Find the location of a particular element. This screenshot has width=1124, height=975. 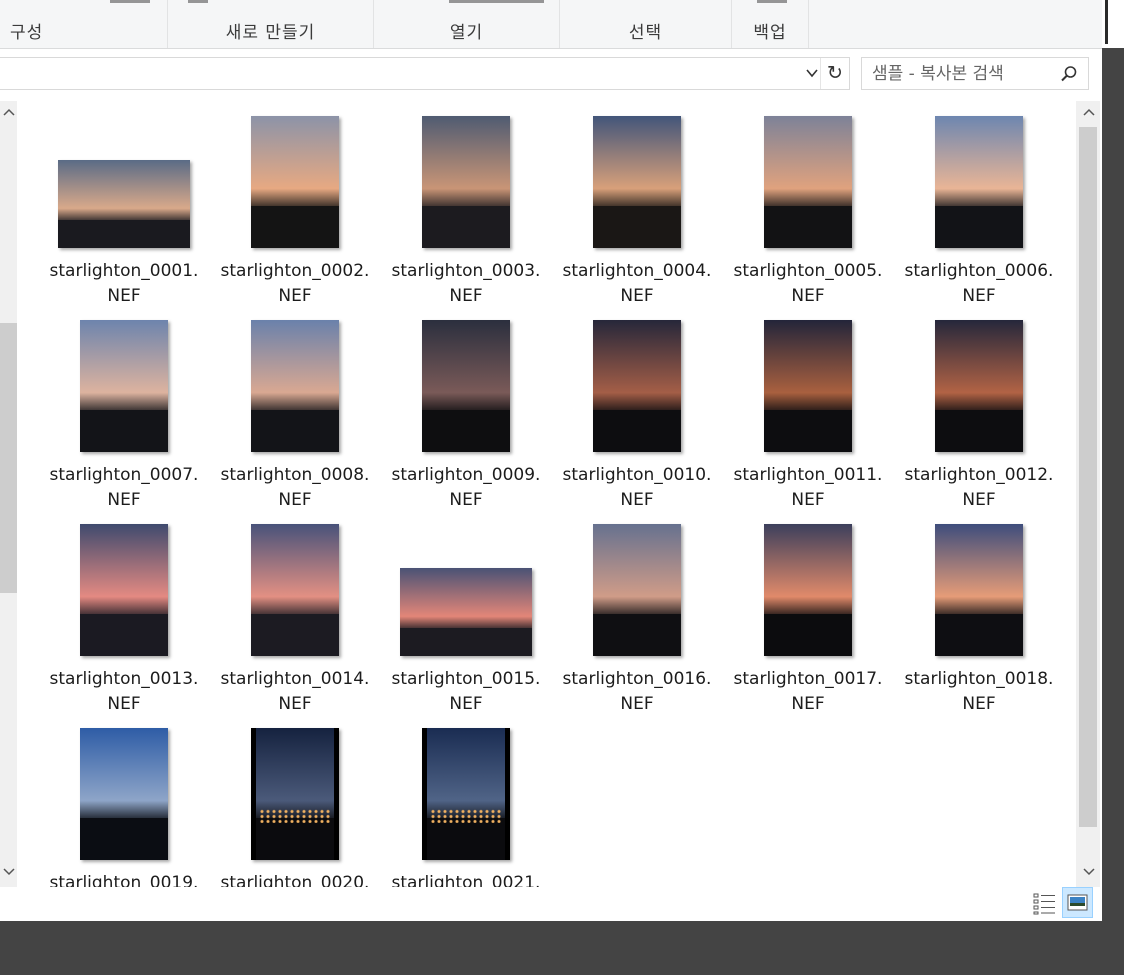

file-name: starlighton_0013. NEF is located at coordinates (124, 691).